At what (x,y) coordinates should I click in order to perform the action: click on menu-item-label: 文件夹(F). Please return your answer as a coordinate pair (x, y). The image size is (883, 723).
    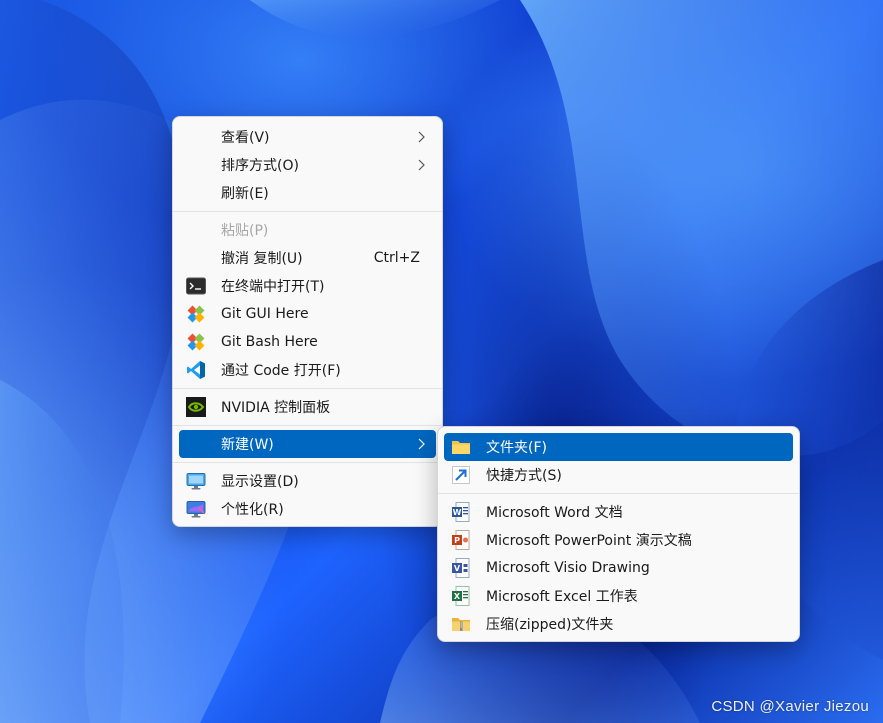
    Looking at the image, I should click on (516, 448).